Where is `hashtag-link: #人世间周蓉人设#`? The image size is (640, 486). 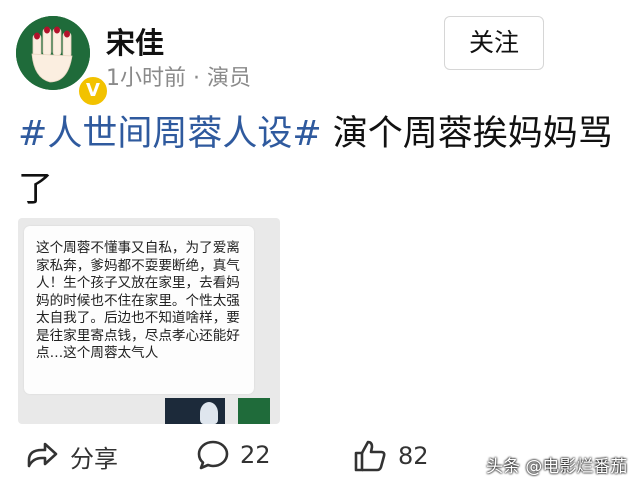 hashtag-link: #人世间周蓉人设# is located at coordinates (170, 134).